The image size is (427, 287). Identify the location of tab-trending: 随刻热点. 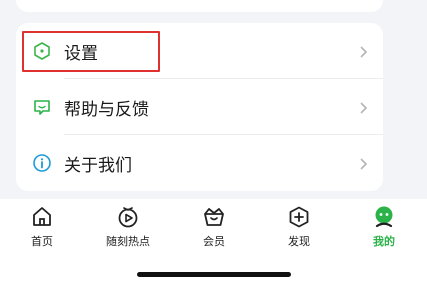
(128, 230).